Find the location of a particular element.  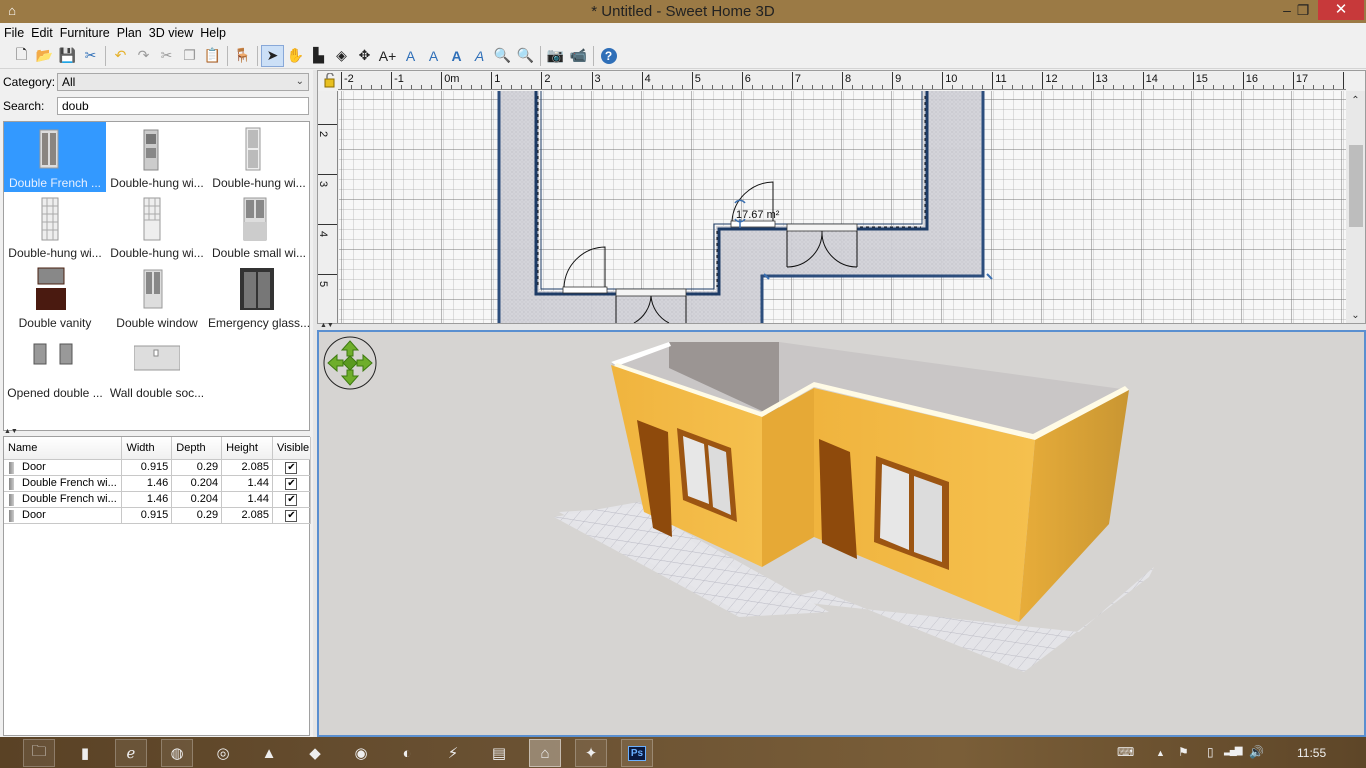

column-name: Name is located at coordinates (63, 448).